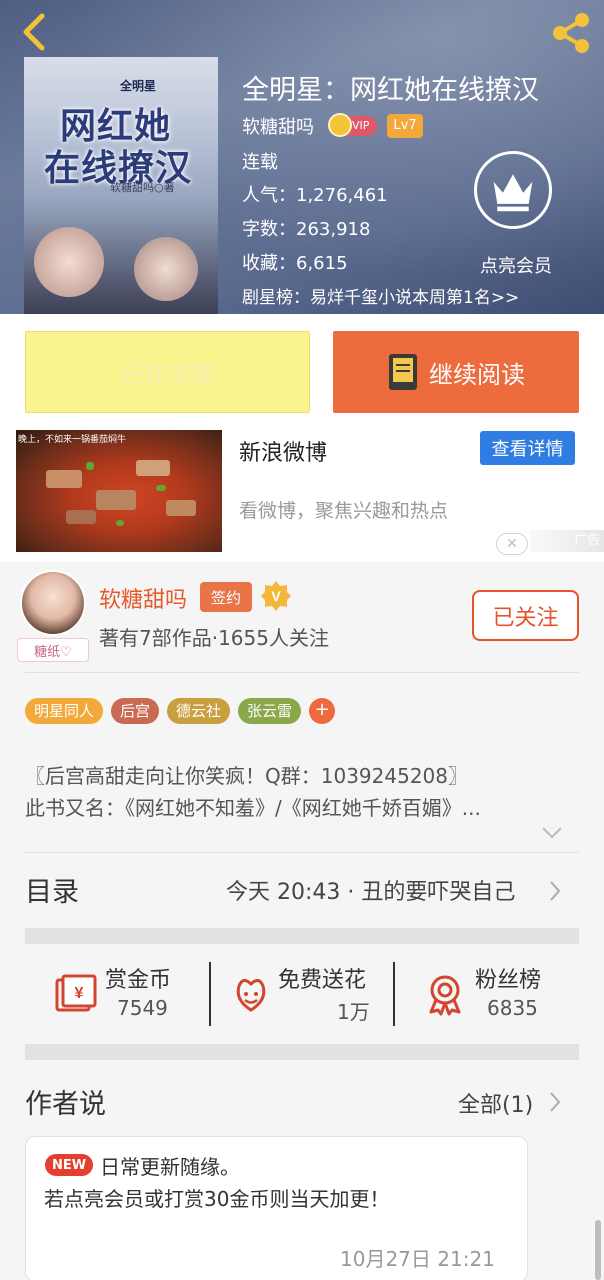 This screenshot has height=1280, width=604. Describe the element at coordinates (64, 711) in the screenshot. I see `tag-item: 明星同人` at that location.